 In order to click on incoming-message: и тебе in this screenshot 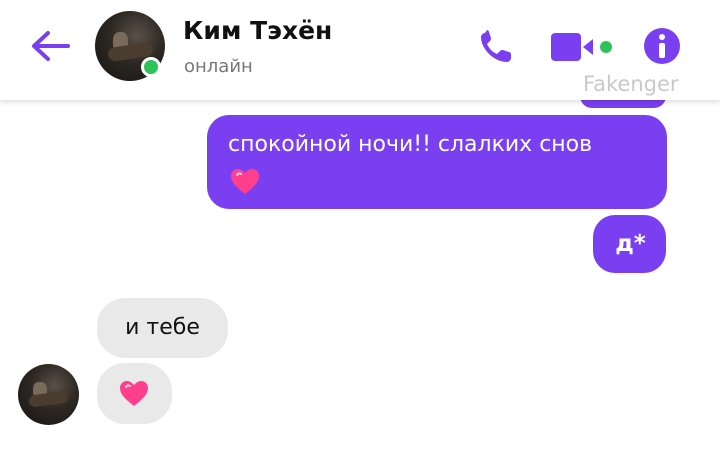, I will do `click(162, 328)`.